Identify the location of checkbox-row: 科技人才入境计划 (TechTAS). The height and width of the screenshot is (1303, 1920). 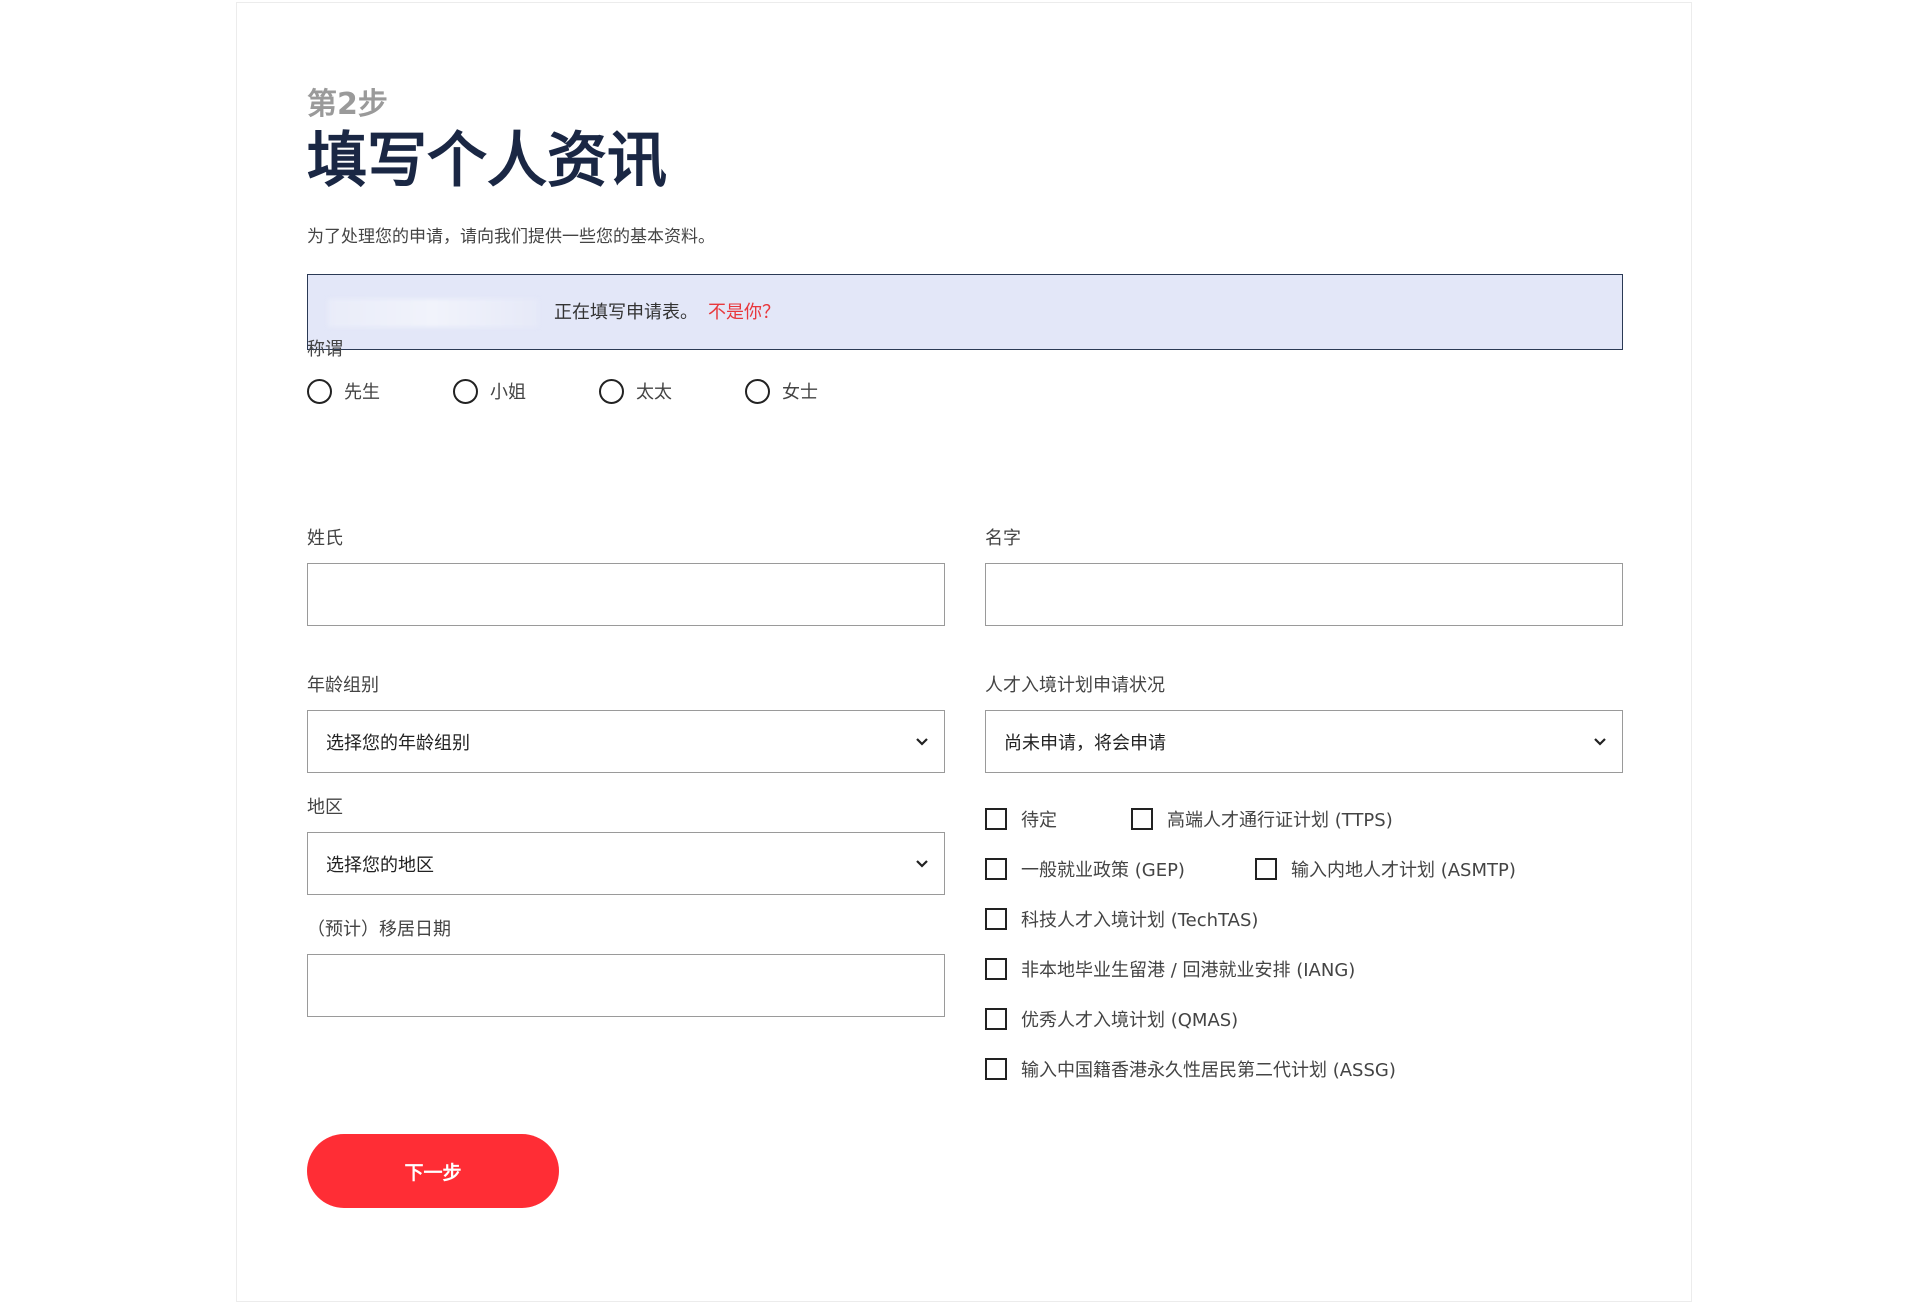
(1250, 919).